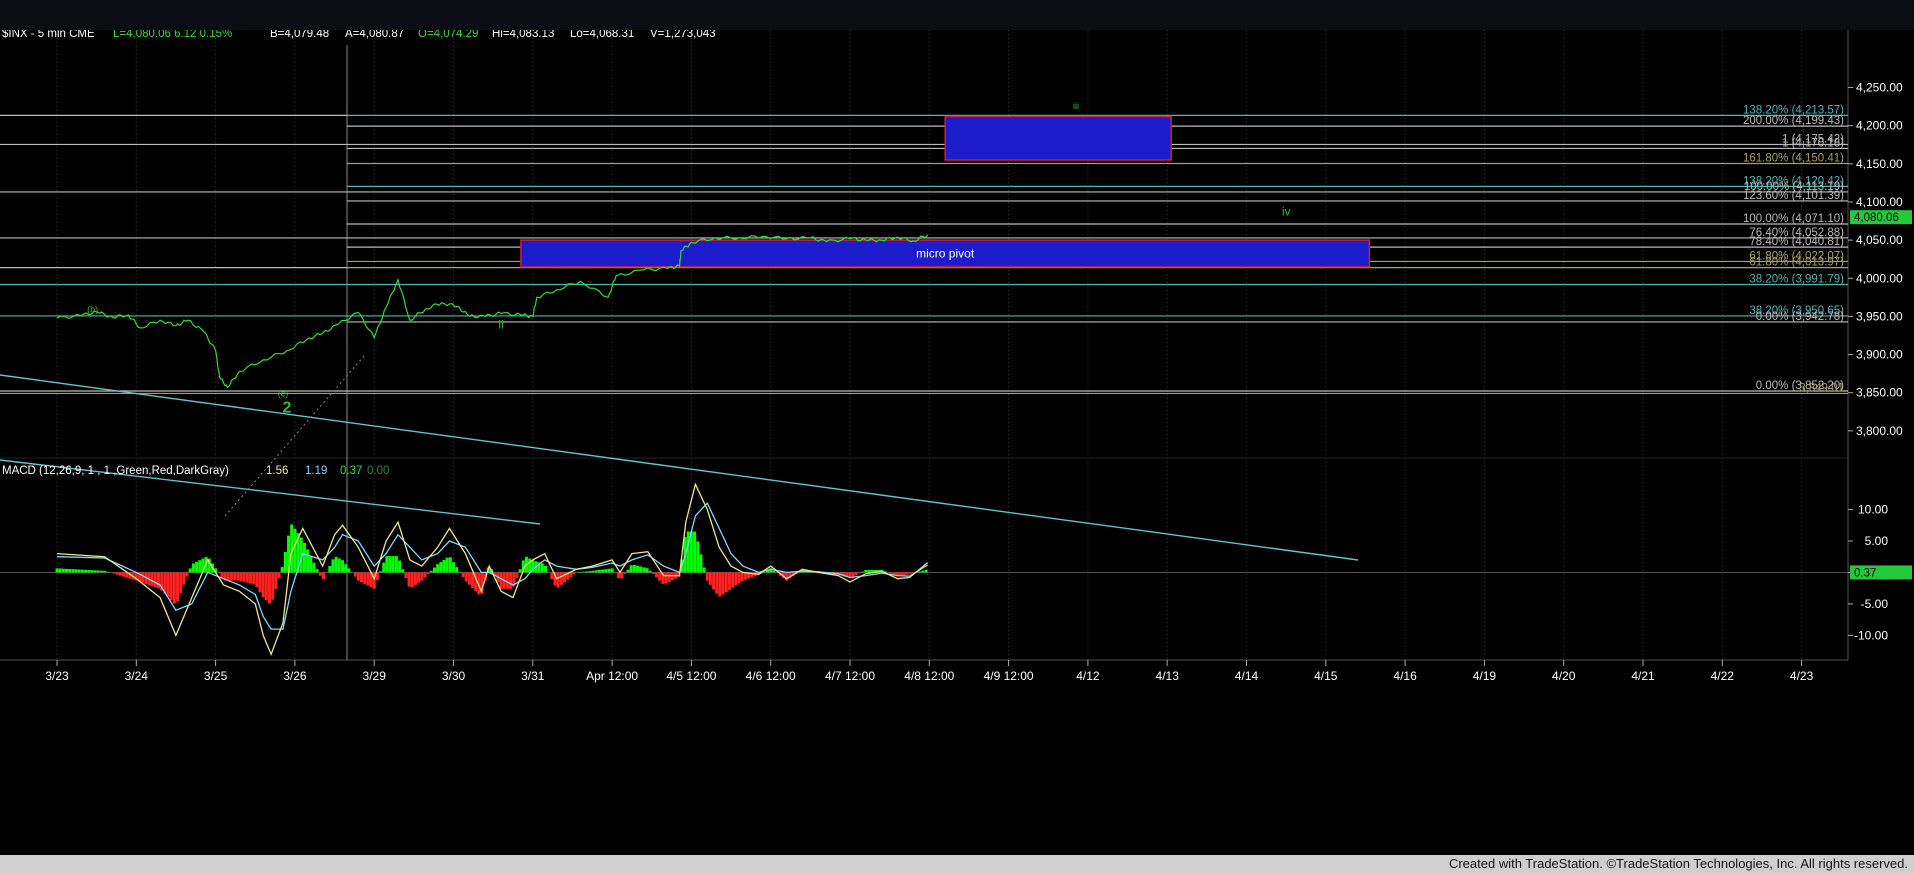 This screenshot has height=873, width=1914. What do you see at coordinates (277, 471) in the screenshot?
I see `macd-value-1: 1.56` at bounding box center [277, 471].